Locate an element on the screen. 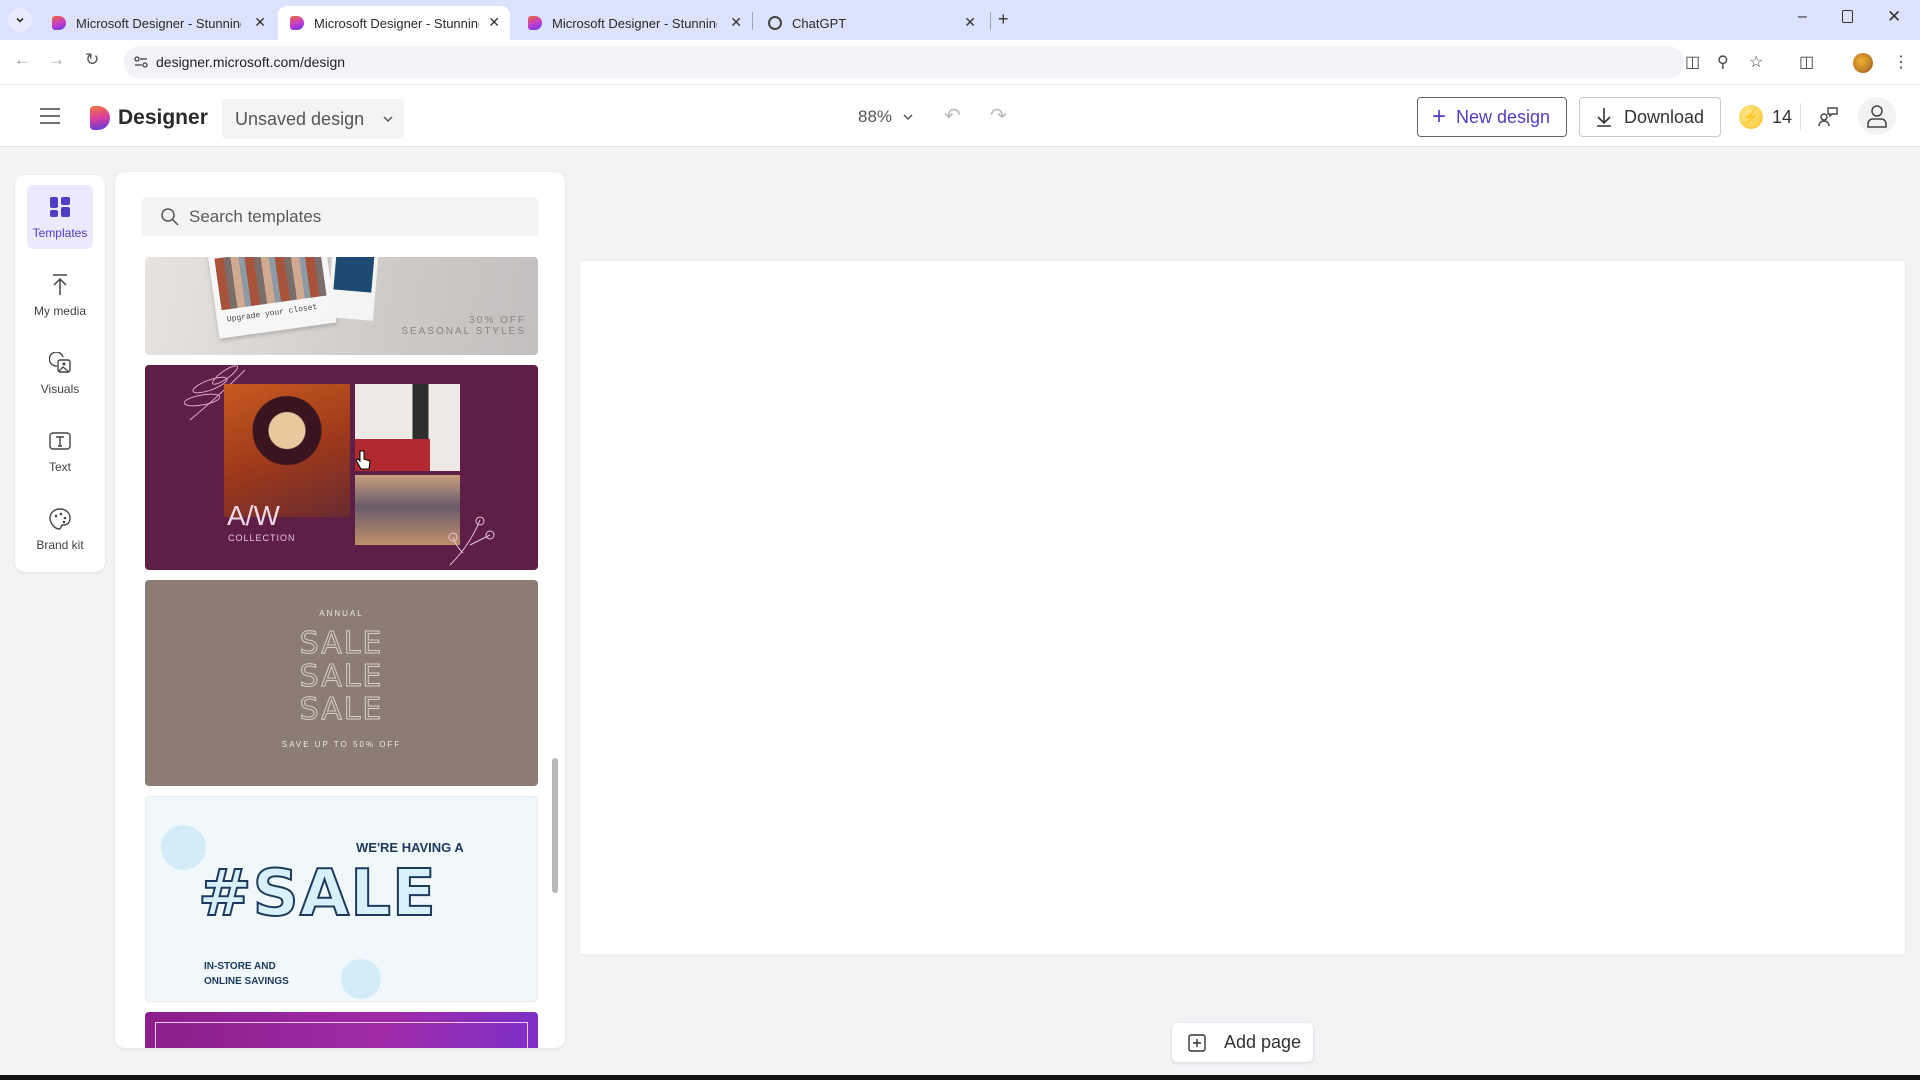 The width and height of the screenshot is (1920, 1080). boosts-counter: ⚡ 14 is located at coordinates (1765, 117).